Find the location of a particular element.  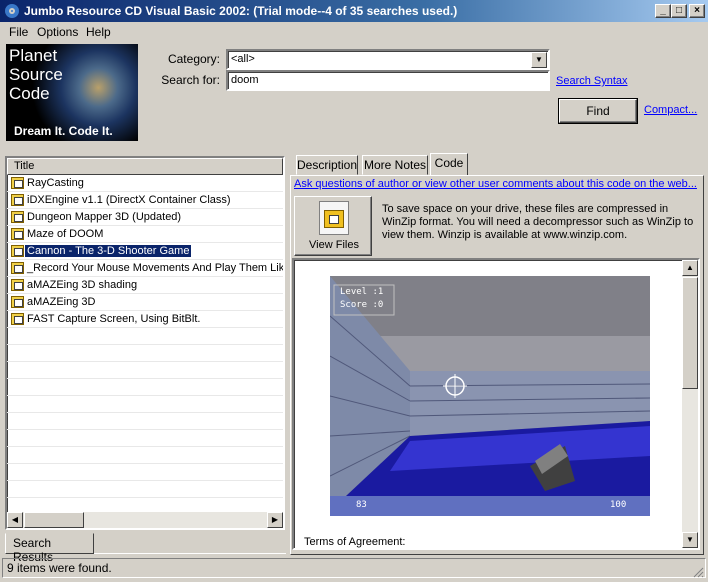

column-header-title: Title is located at coordinates (145, 166).